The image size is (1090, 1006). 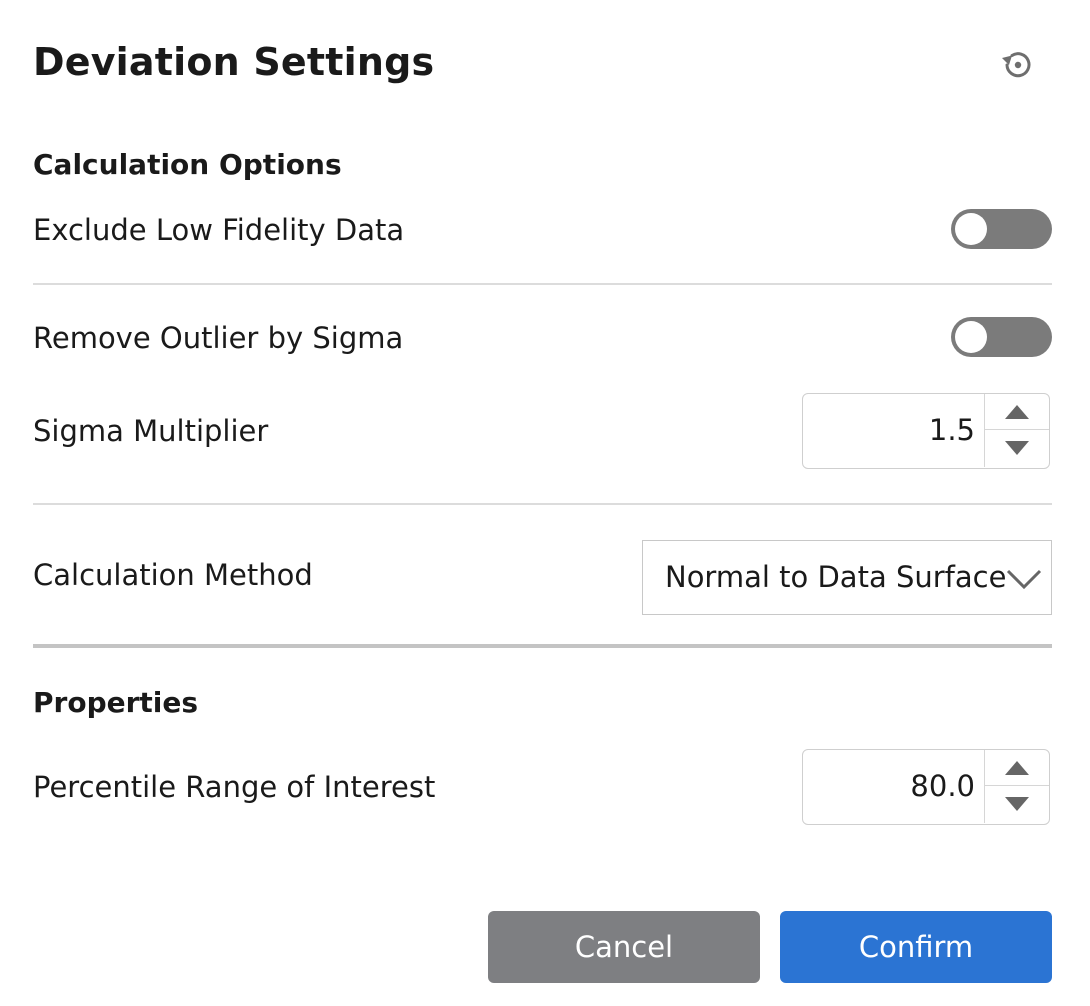 What do you see at coordinates (836, 577) in the screenshot?
I see `calculation-method-value: Normal to Data Surface` at bounding box center [836, 577].